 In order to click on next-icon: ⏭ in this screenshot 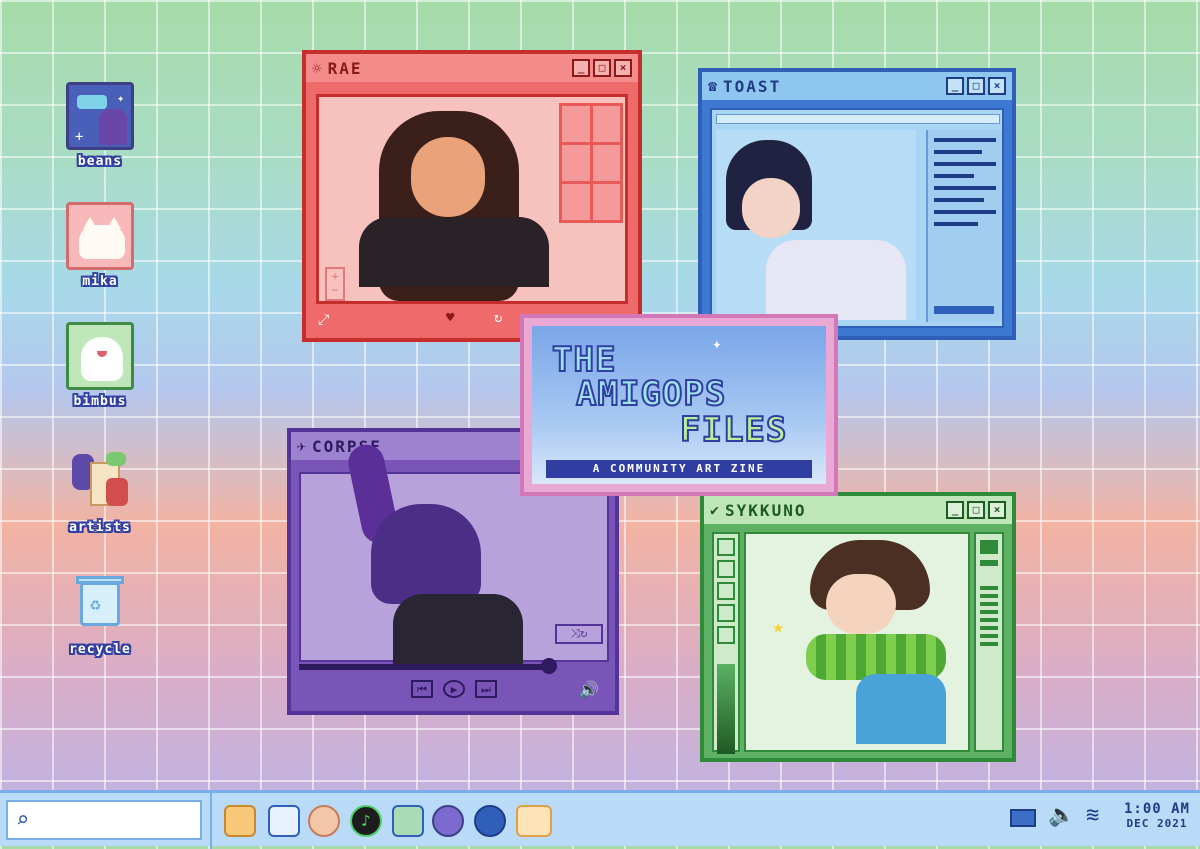, I will do `click(486, 689)`.